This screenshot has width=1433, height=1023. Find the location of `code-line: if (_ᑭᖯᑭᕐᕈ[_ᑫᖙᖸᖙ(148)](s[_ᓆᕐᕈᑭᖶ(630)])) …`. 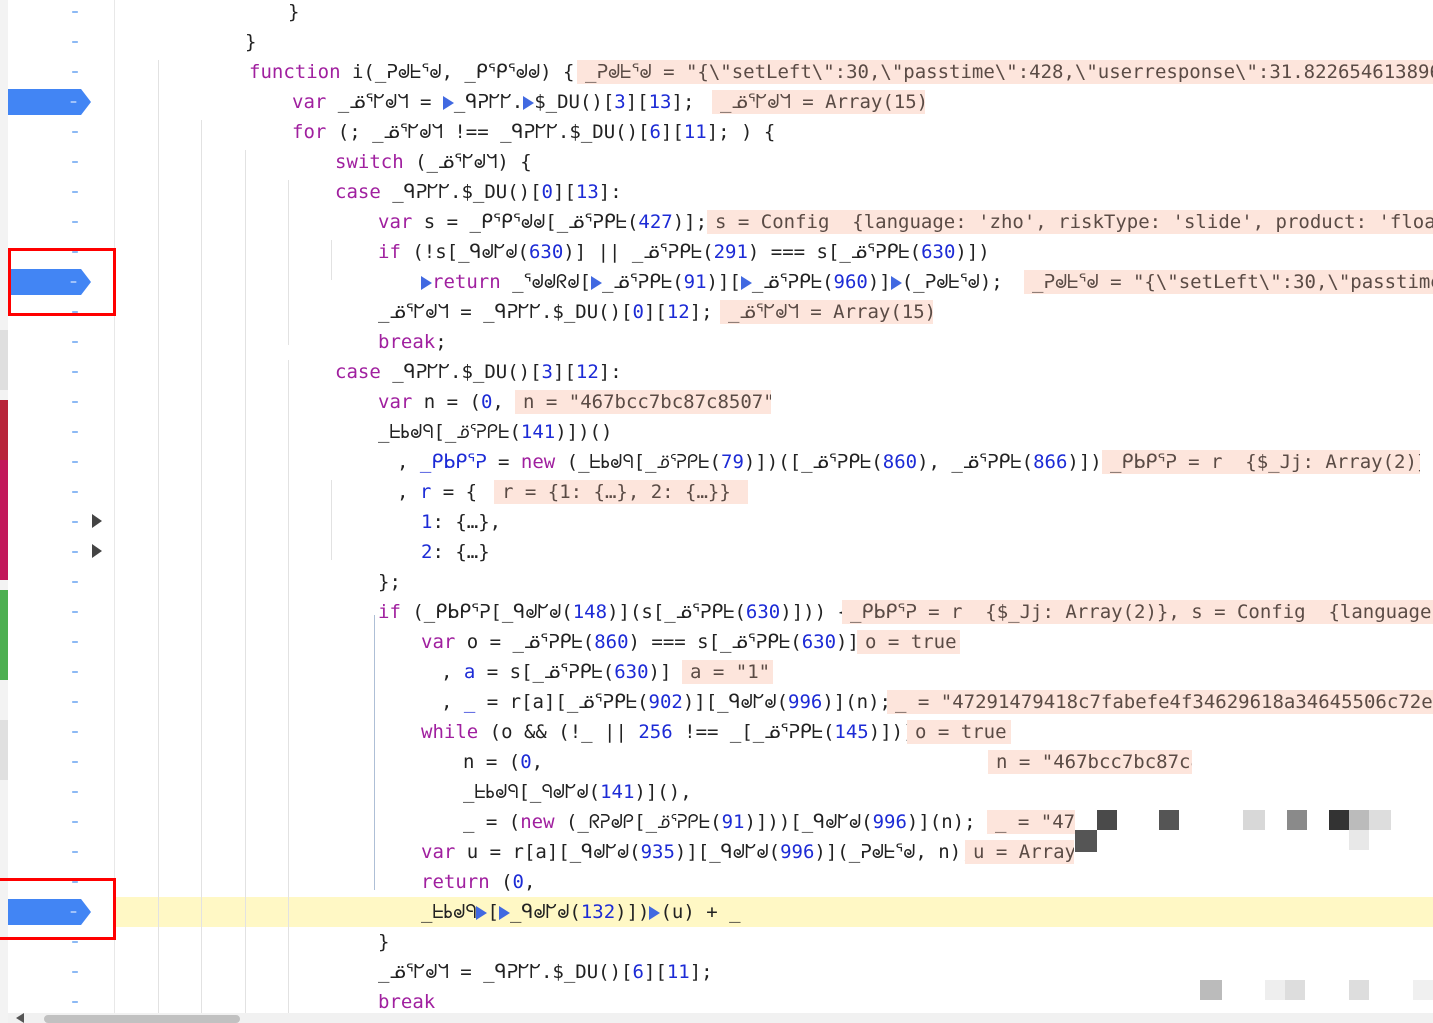

code-line: if (_ᑭᖯᑭᕐᕈ[_ᑫᖙᖸᖙ(148)](s[_ᓆᕐᕈᑭᖶ(630)])) … is located at coordinates (774, 612).